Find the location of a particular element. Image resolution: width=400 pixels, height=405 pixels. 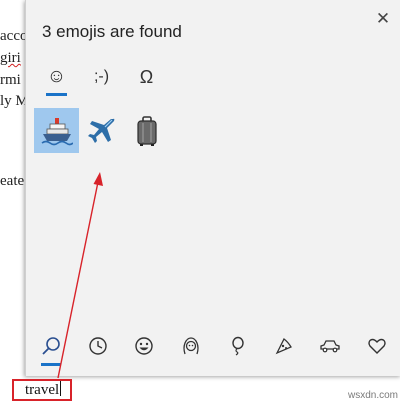

search-input-text: travel is located at coordinates (43, 390).